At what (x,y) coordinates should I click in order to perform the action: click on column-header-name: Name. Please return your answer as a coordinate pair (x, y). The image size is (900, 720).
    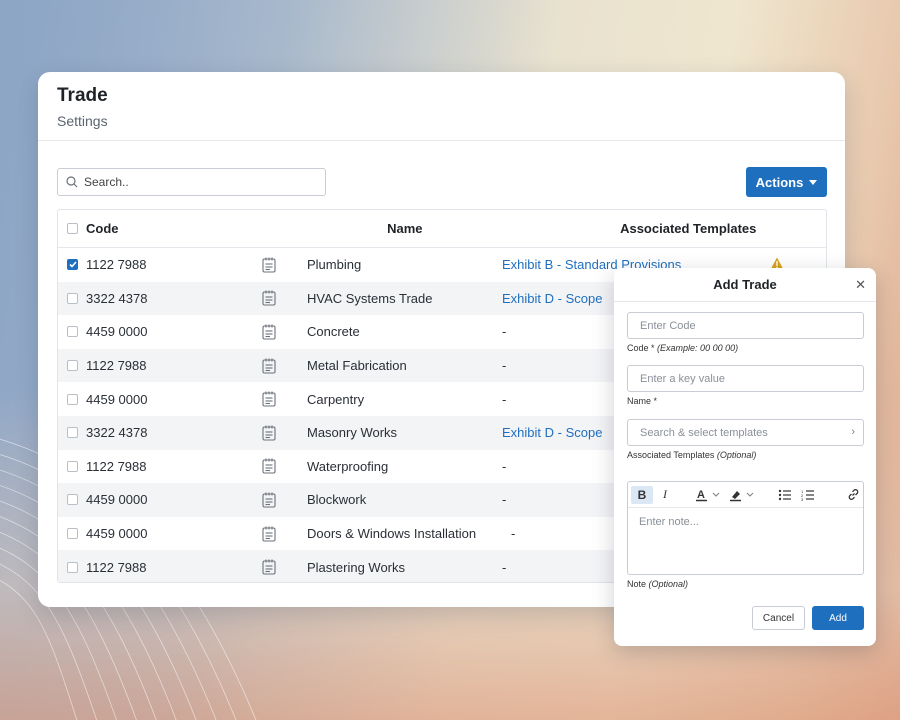
    Looking at the image, I should click on (405, 228).